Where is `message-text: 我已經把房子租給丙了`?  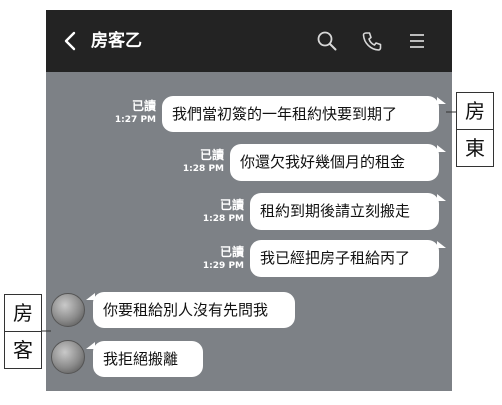
message-text: 我已經把房子租給丙了 is located at coordinates (335, 258).